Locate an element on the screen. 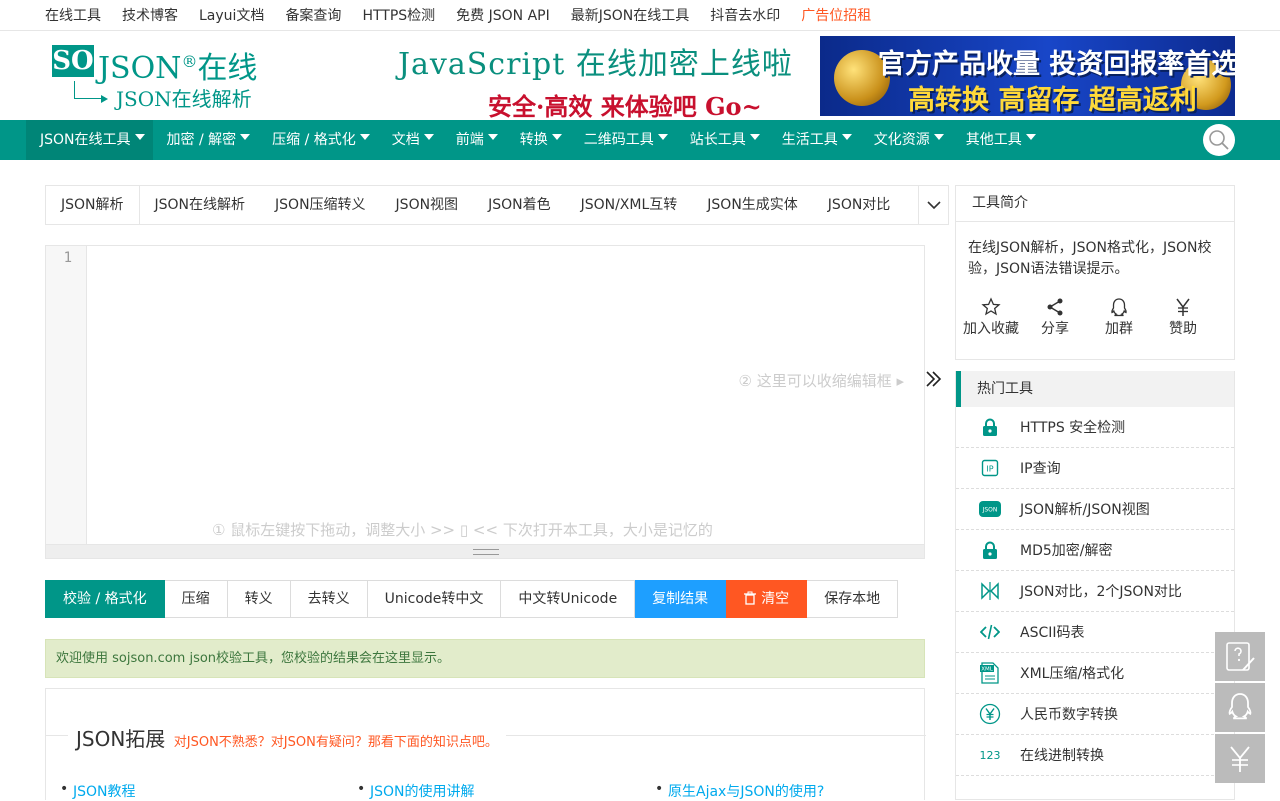 The image size is (1280, 801). hot-tool-json-compare: JSON对比，2个JSON对比 is located at coordinates (1095, 591).